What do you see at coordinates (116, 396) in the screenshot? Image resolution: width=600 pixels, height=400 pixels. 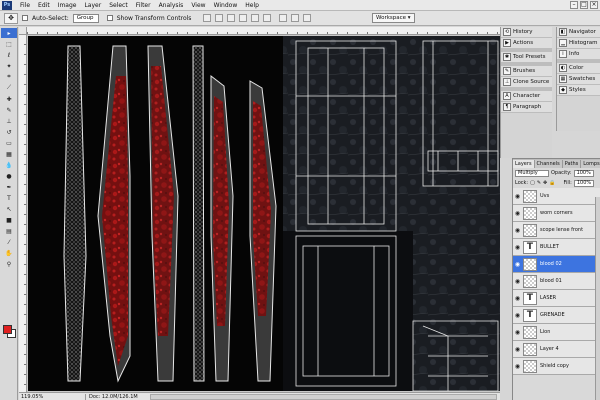 I see `document-size: Doc: 12.0M/126.1M` at bounding box center [116, 396].